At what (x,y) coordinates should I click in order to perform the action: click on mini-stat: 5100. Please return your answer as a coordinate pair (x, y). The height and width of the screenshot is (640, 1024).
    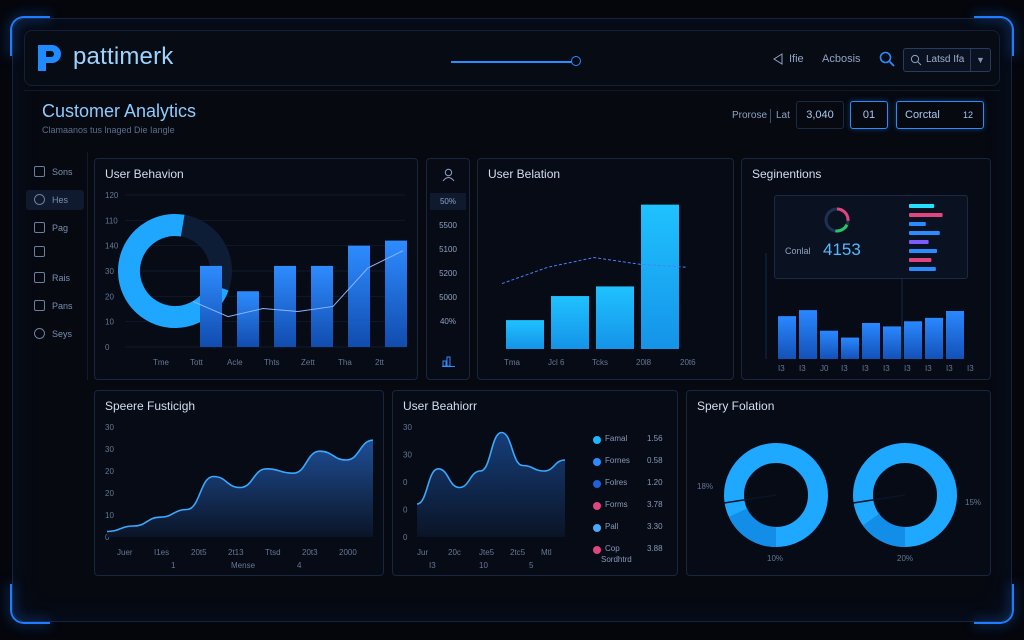
    Looking at the image, I should click on (448, 249).